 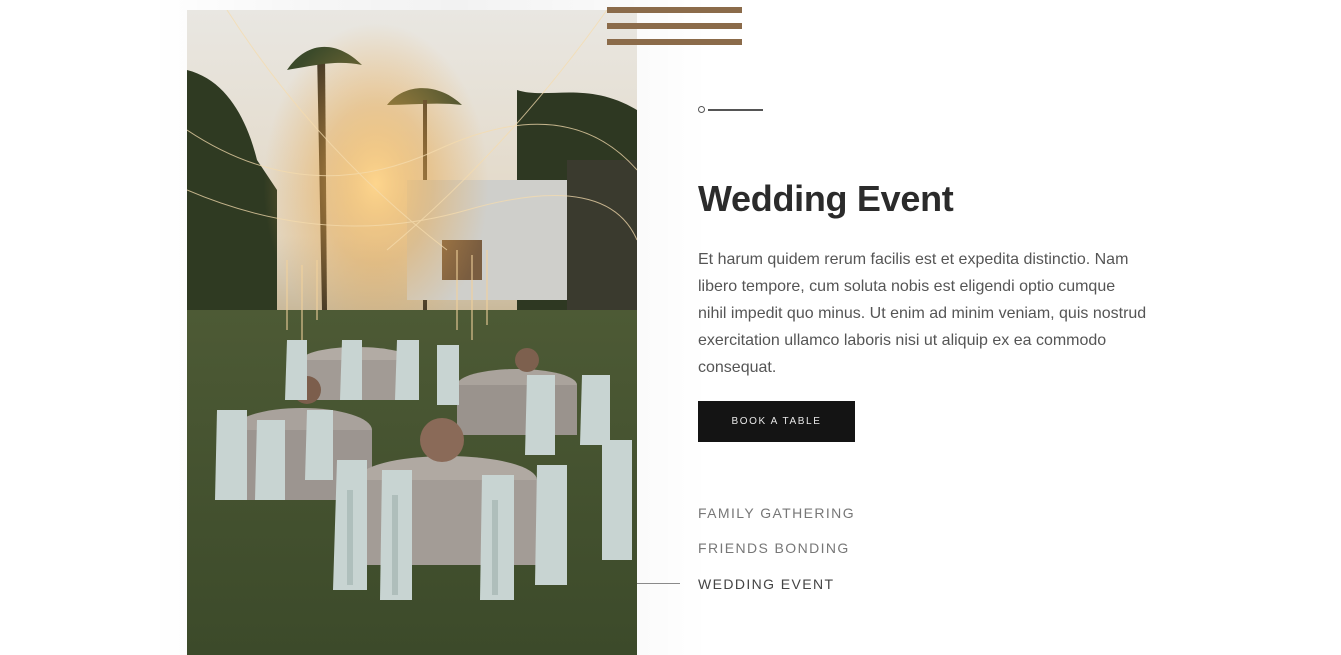 I want to click on stripes-decoration, so click(x=674, y=31).